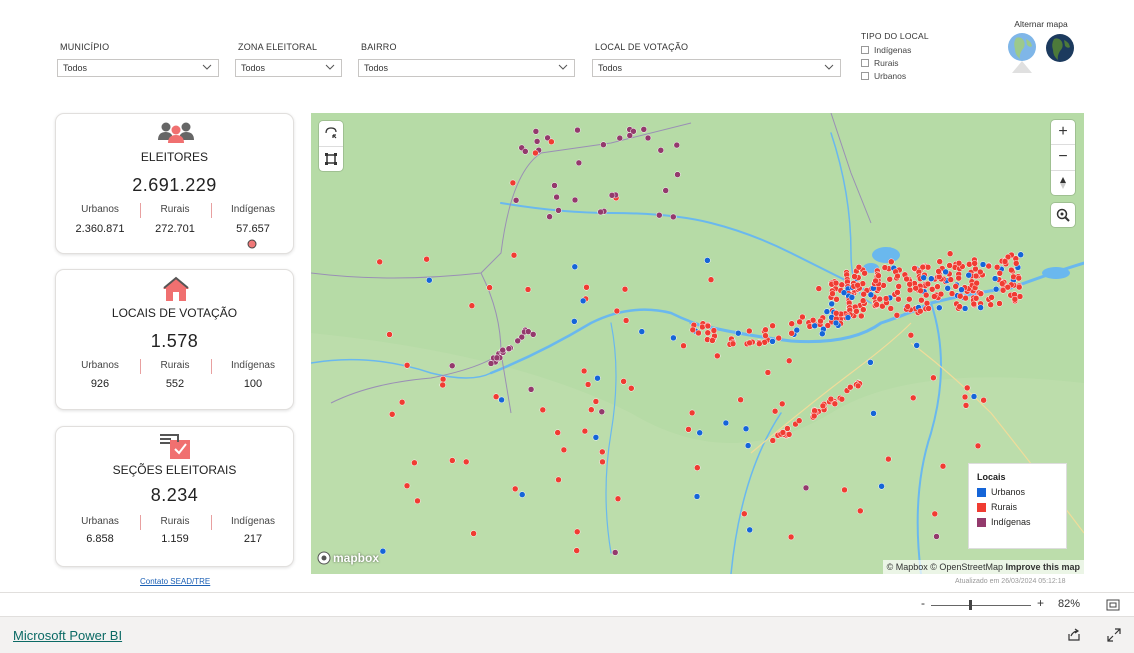 This screenshot has width=1134, height=653. What do you see at coordinates (1022, 56) in the screenshot?
I see `map-style-light-button` at bounding box center [1022, 56].